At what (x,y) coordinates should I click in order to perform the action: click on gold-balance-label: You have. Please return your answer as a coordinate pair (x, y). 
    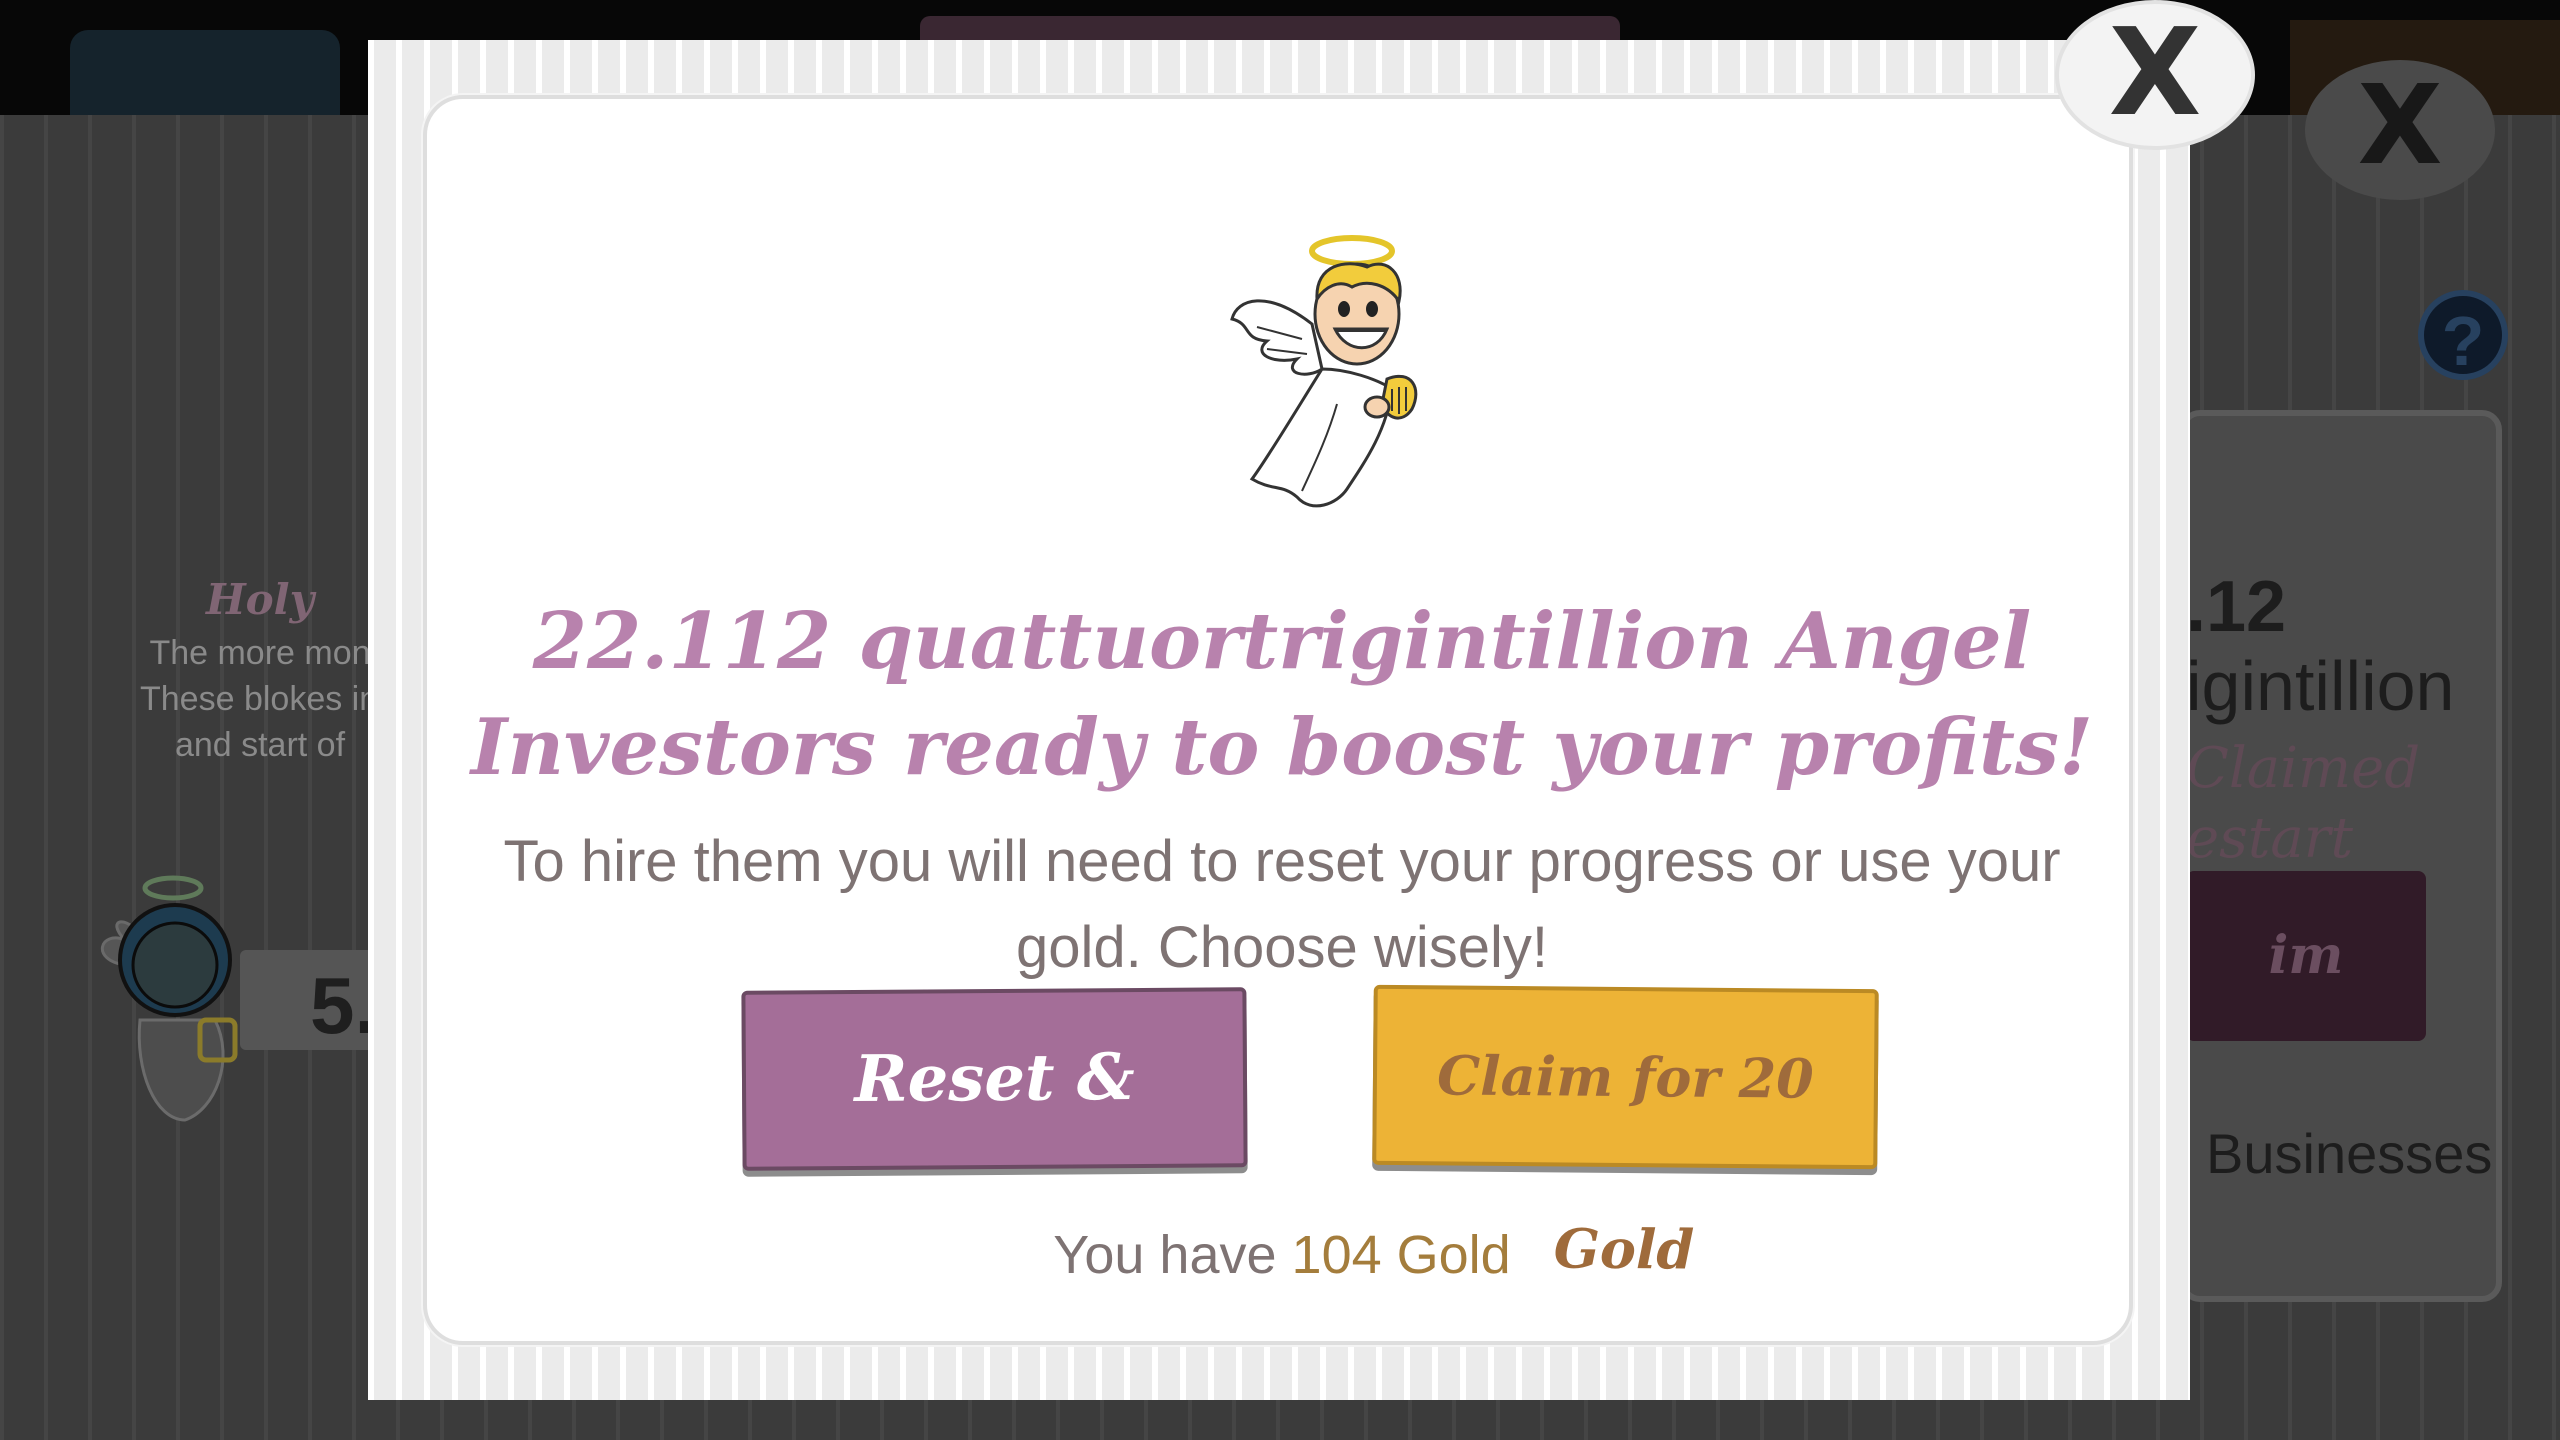
    Looking at the image, I should click on (1172, 1255).